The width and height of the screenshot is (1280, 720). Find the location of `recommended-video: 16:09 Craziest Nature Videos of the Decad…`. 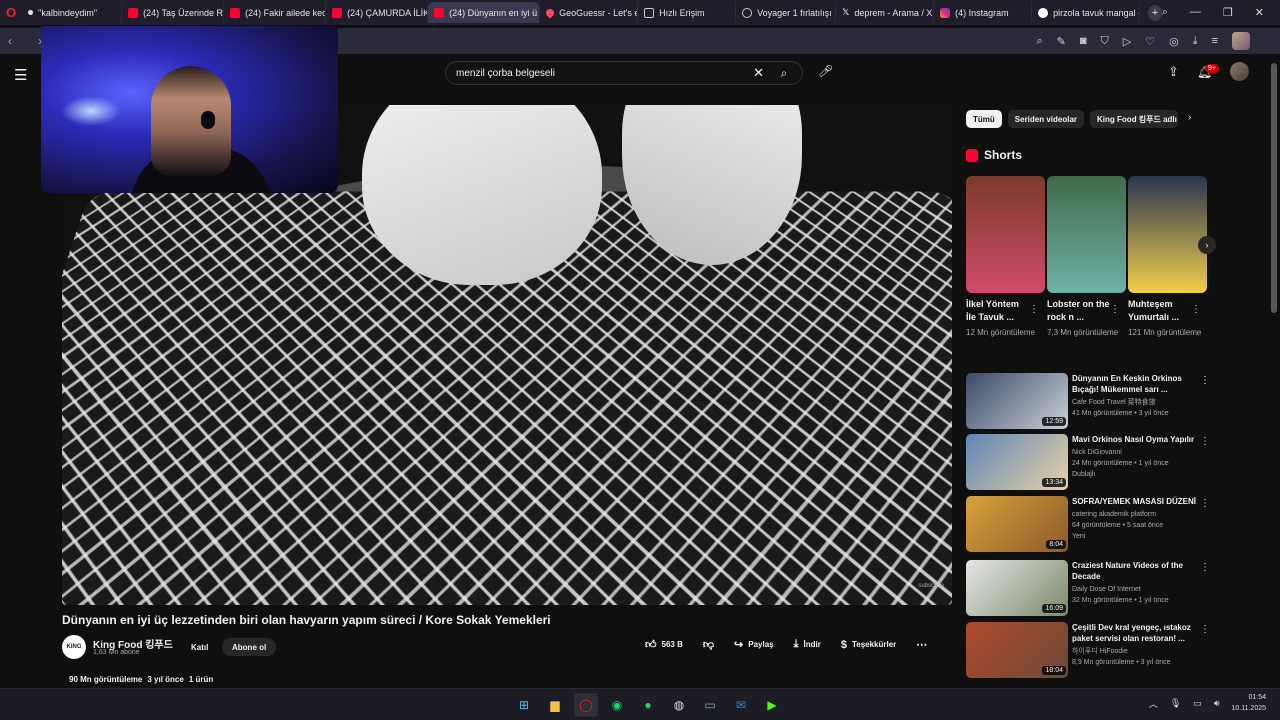

recommended-video: 16:09 Craziest Nature Videos of the Decad… is located at coordinates (1091, 588).